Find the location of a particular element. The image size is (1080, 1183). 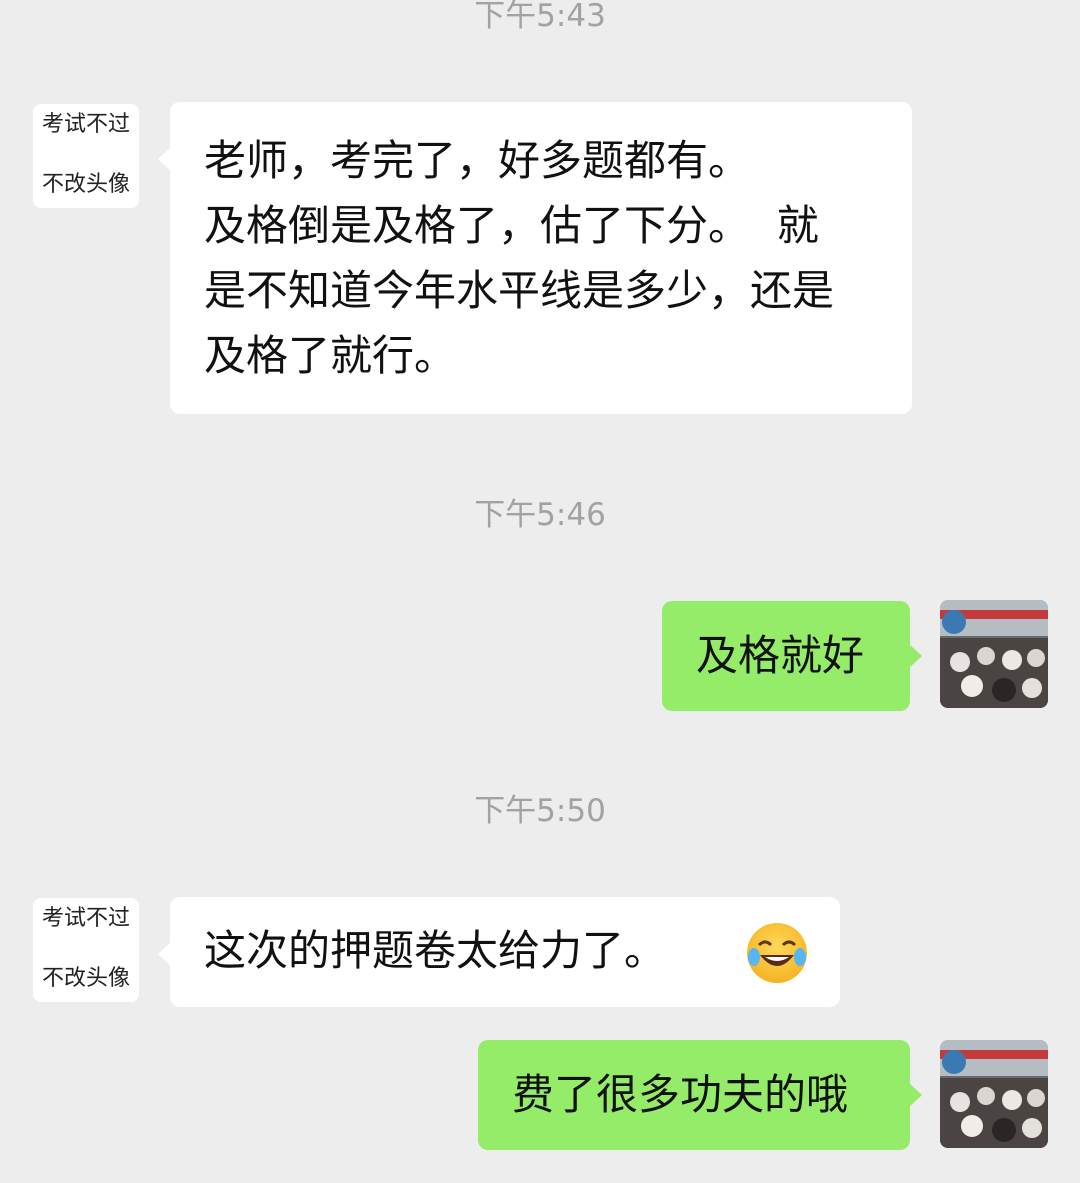

timestamp: 下午5:46 is located at coordinates (540, 515).